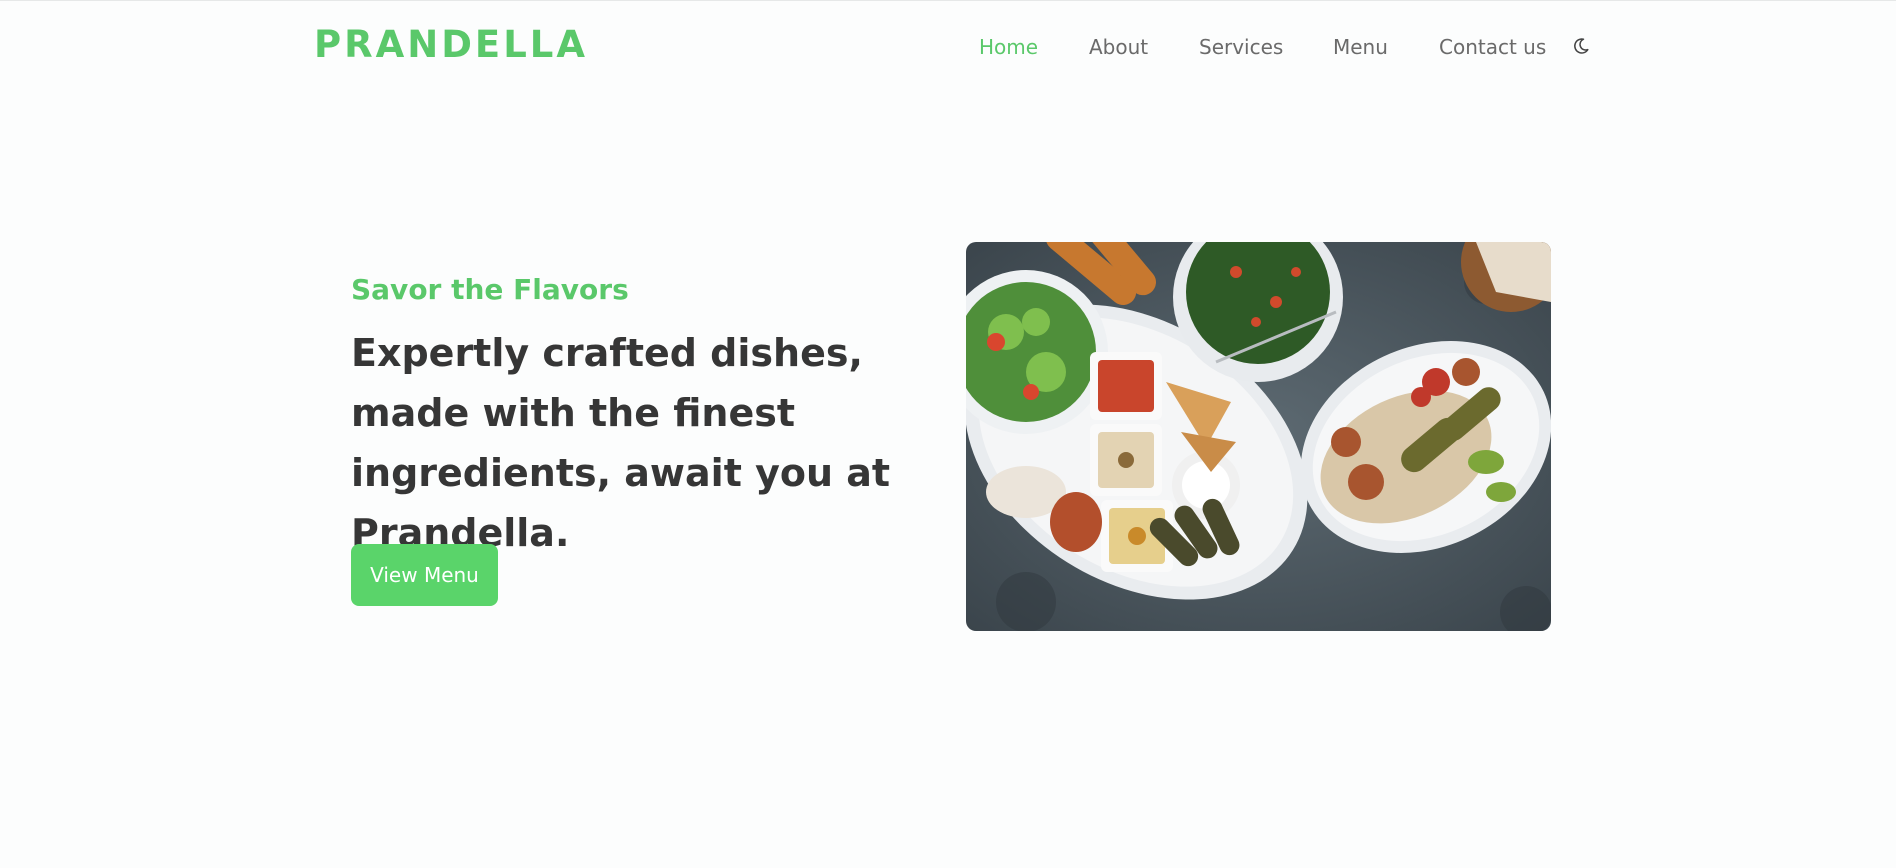  Describe the element at coordinates (424, 575) in the screenshot. I see `view-menu-button: View Menu` at that location.